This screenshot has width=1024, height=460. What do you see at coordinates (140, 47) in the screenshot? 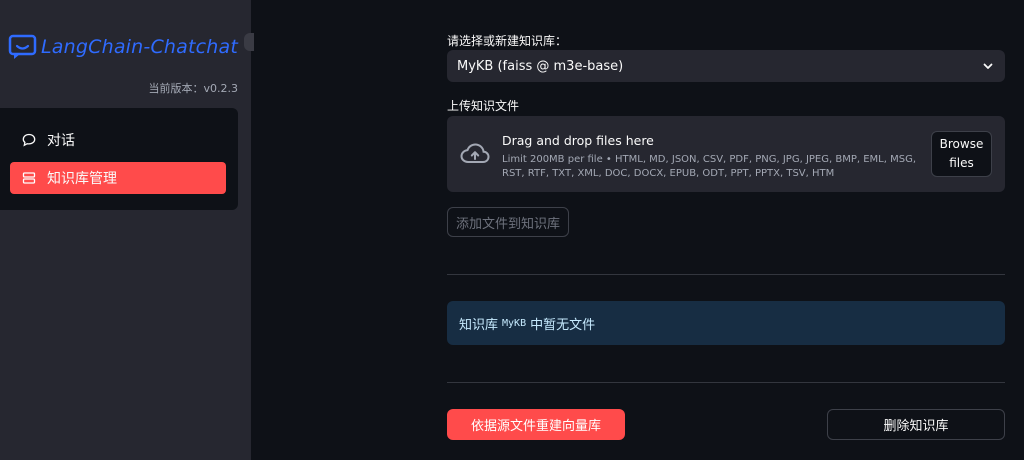
I see `logo-text: LangChain-Chatchat` at bounding box center [140, 47].